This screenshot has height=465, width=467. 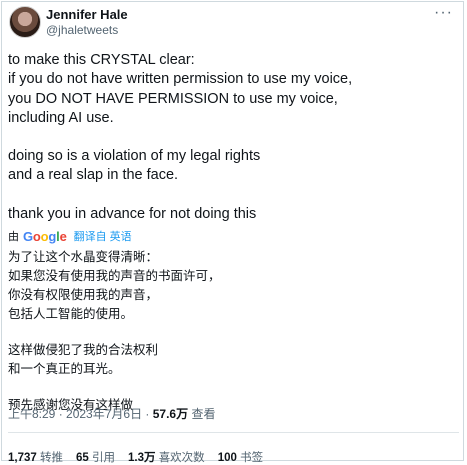 I want to click on translation-line: 包括人工智能的使用。, so click(x=71, y=313).